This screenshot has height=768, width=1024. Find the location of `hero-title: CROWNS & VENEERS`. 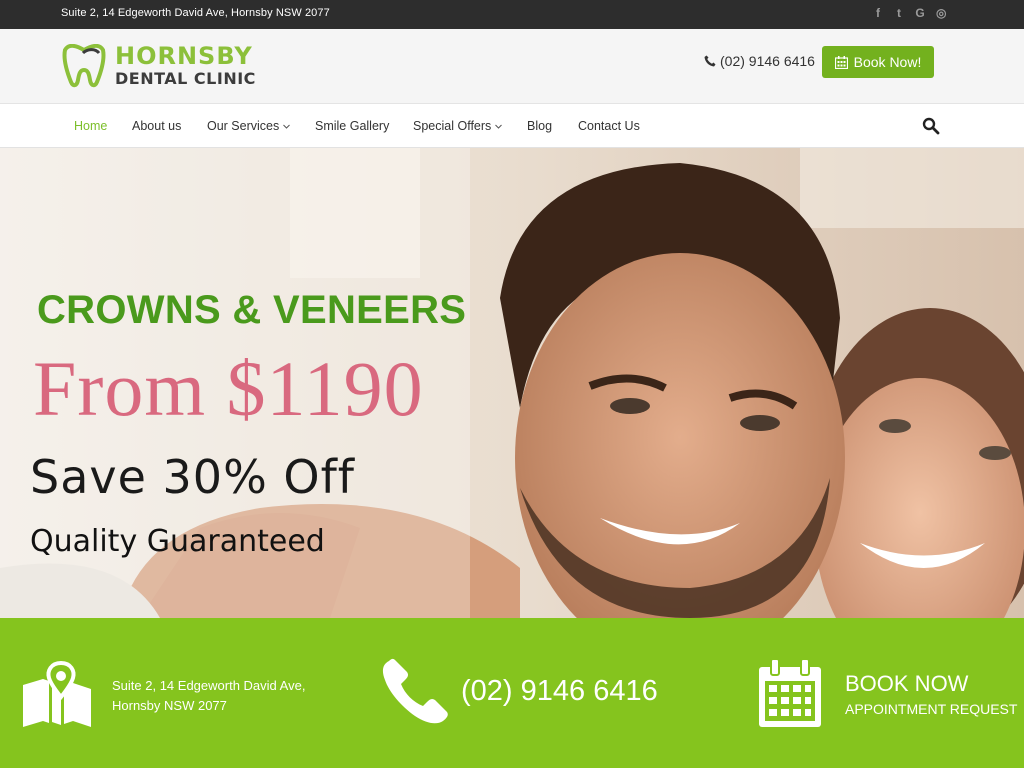

hero-title: CROWNS & VENEERS is located at coordinates (252, 310).